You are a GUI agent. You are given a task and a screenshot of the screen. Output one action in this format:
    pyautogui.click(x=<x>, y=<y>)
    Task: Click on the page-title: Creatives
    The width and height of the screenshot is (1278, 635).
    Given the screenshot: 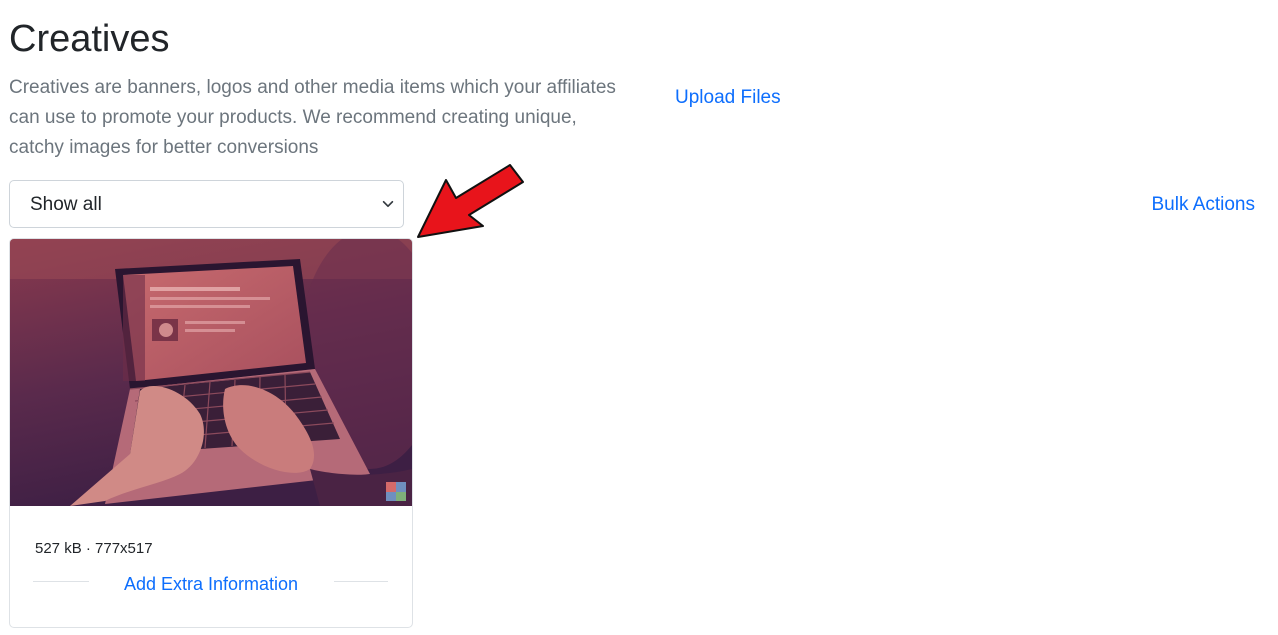 What is the action you would take?
    pyautogui.click(x=89, y=39)
    